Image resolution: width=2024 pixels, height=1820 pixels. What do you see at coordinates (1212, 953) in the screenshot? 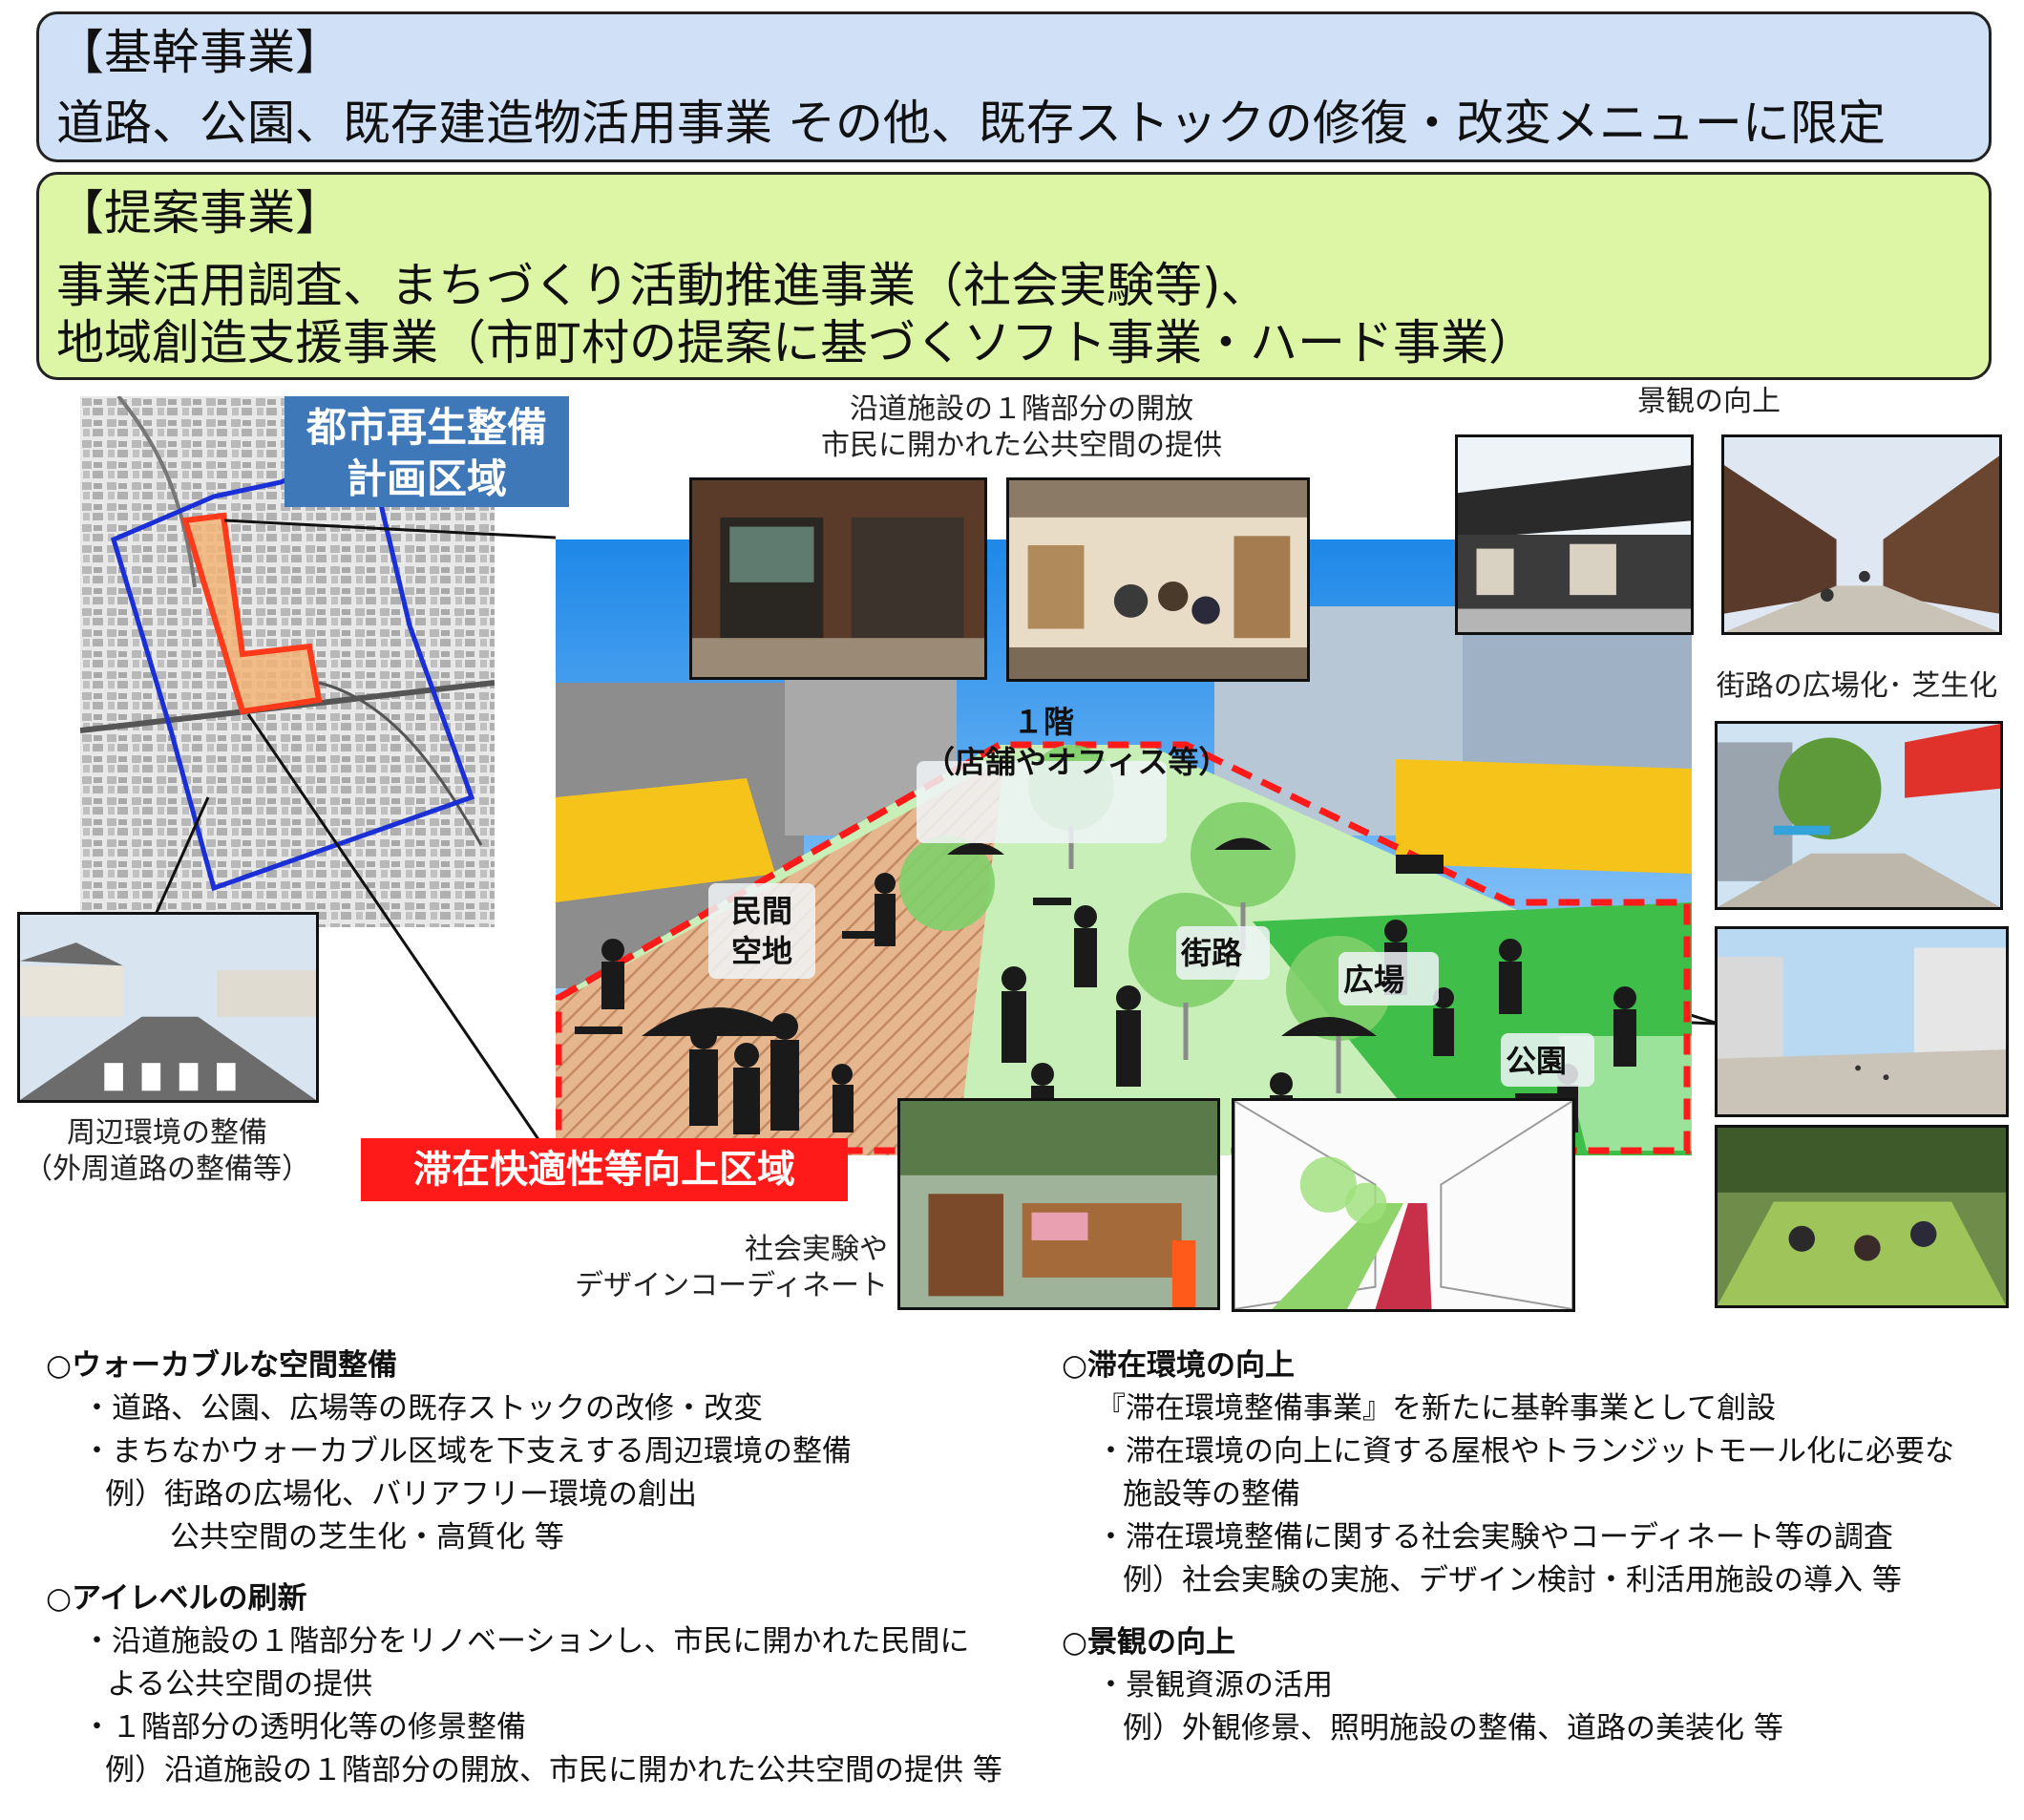
I see `street-label: 街路` at bounding box center [1212, 953].